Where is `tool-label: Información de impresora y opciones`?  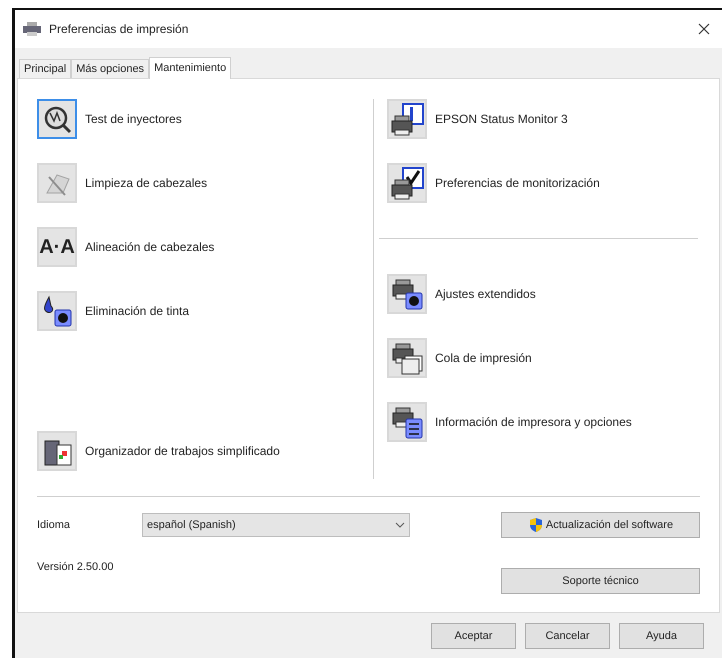
tool-label: Información de impresora y opciones is located at coordinates (533, 422).